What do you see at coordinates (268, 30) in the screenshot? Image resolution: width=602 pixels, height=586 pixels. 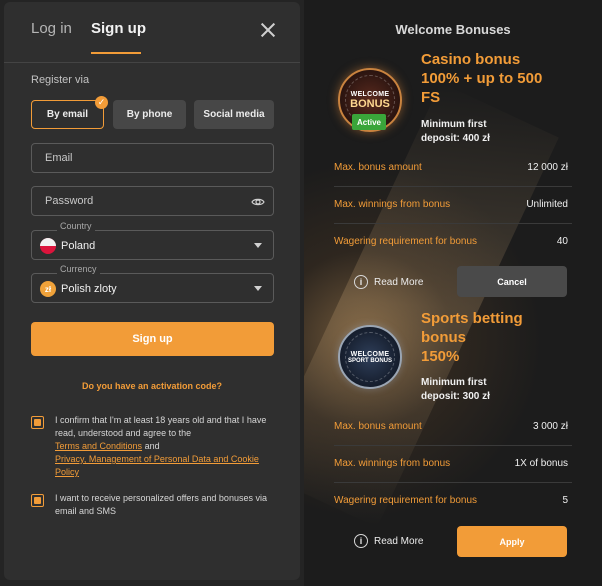 I see `close-icon` at bounding box center [268, 30].